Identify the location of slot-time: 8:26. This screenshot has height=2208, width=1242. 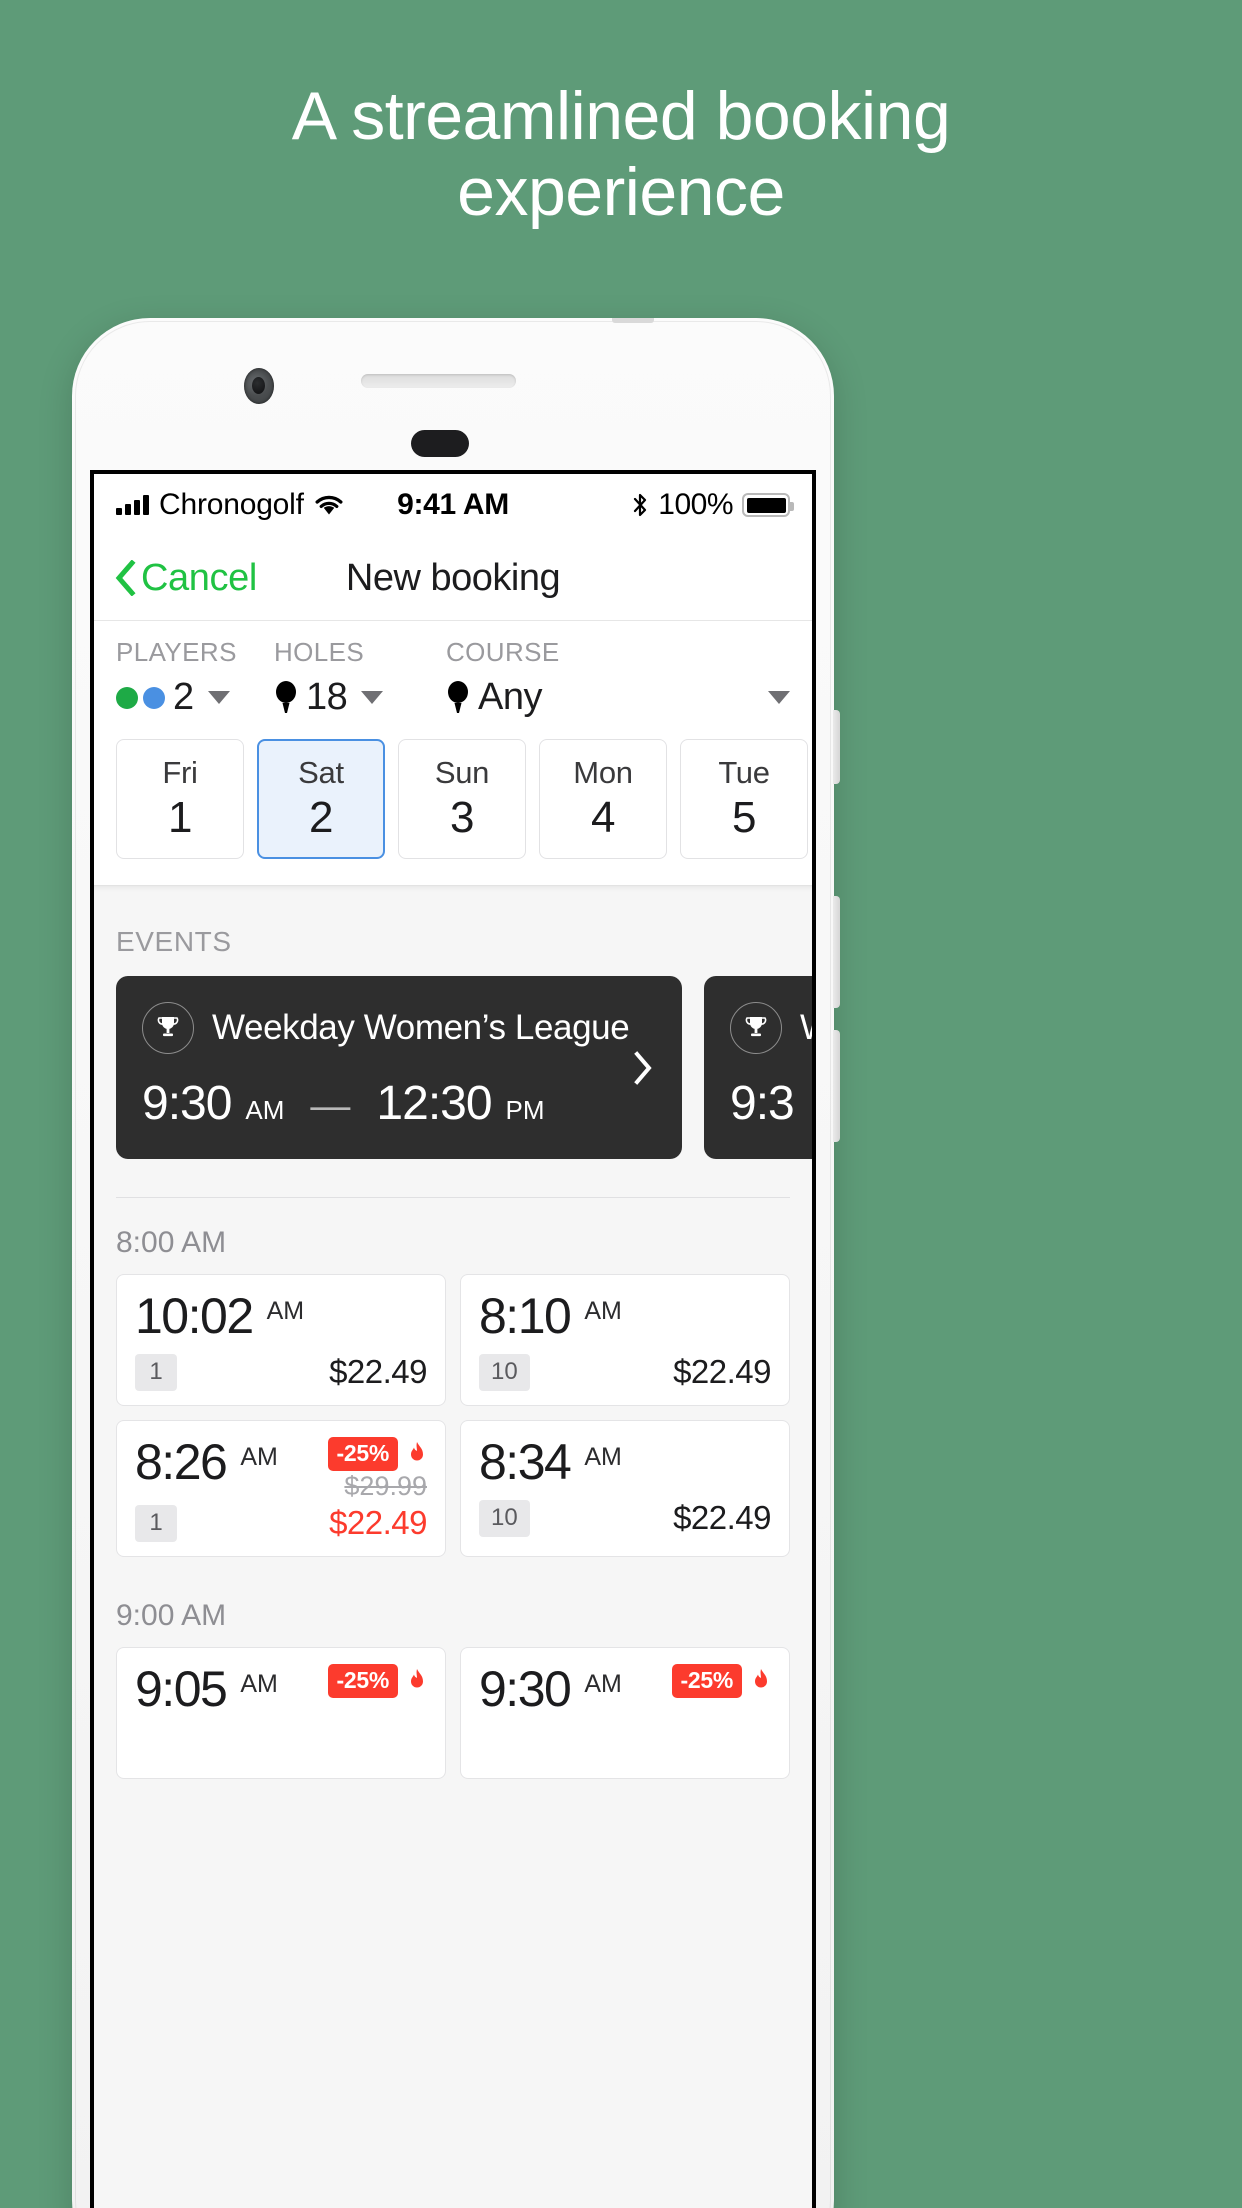
(181, 1462).